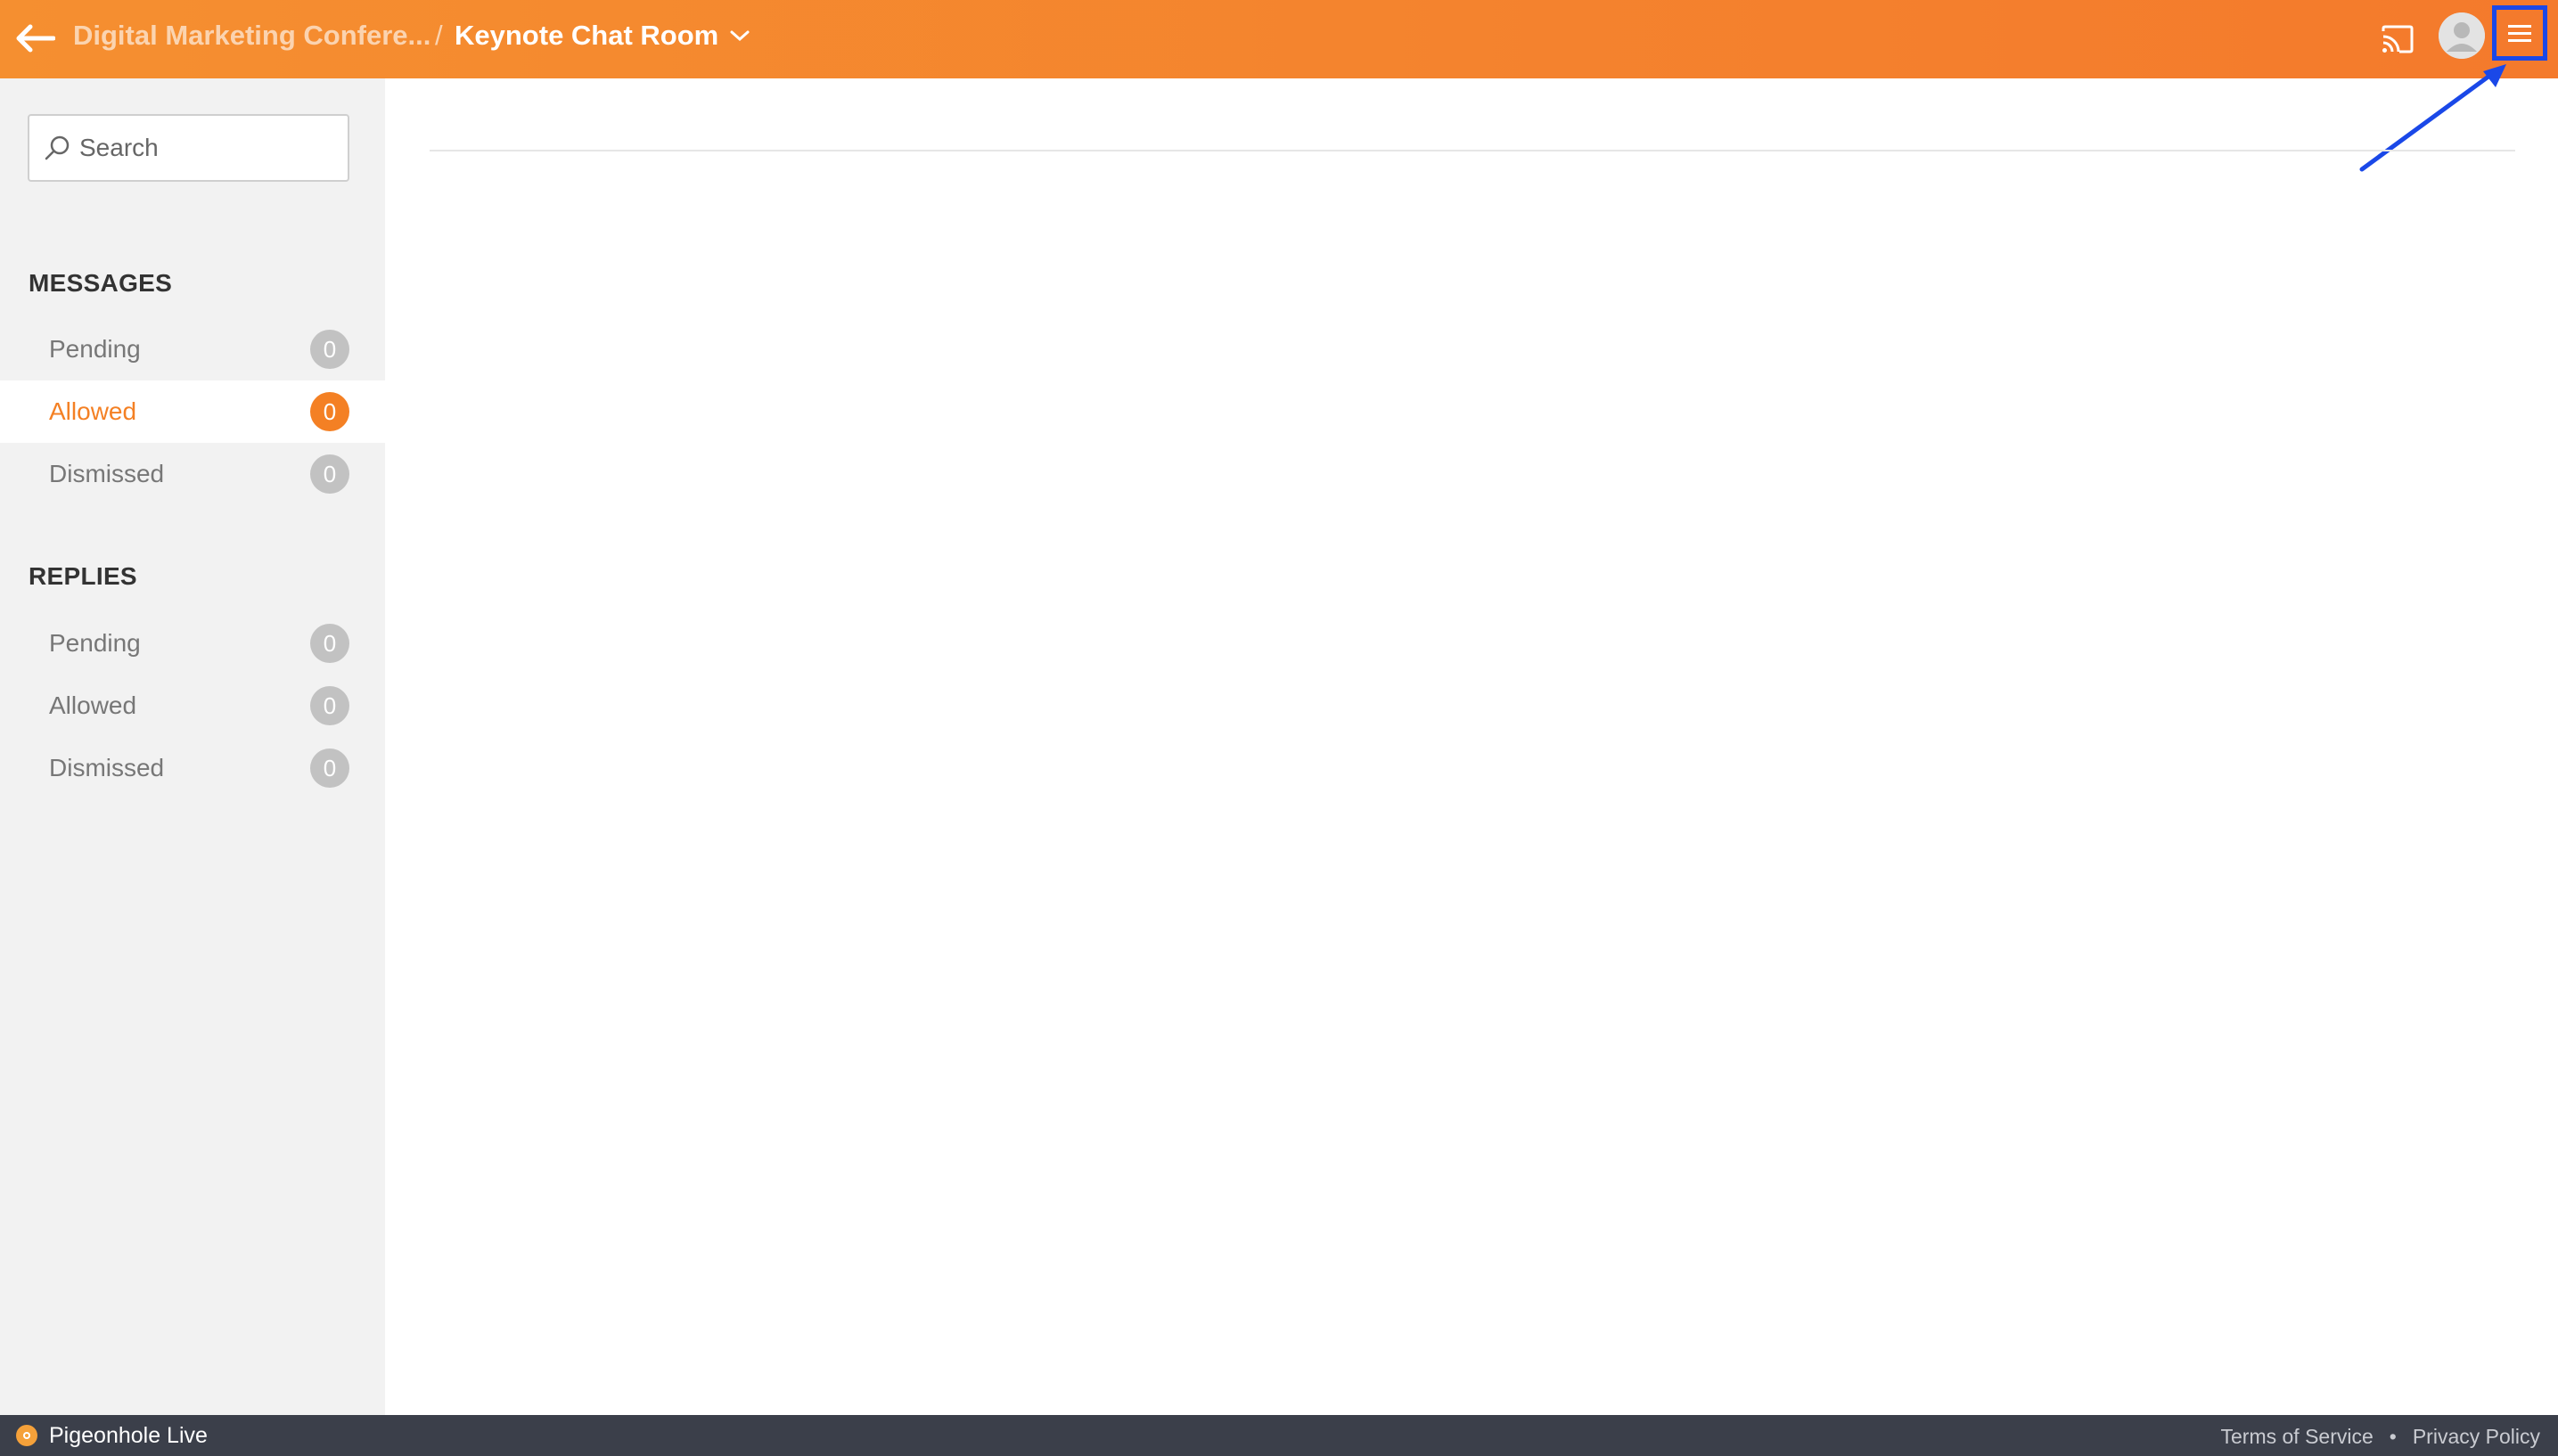  What do you see at coordinates (587, 35) in the screenshot?
I see `room-title: Keynote Chat Room` at bounding box center [587, 35].